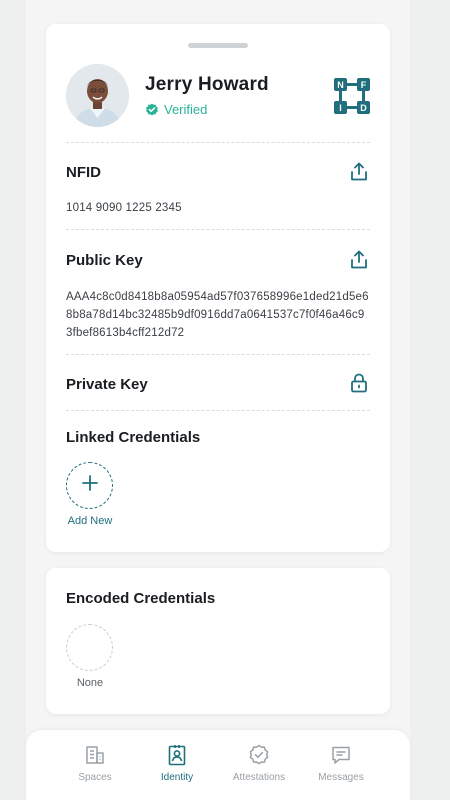 The width and height of the screenshot is (450, 800). I want to click on nfid-value: 1014 9090 1225 2345, so click(124, 208).